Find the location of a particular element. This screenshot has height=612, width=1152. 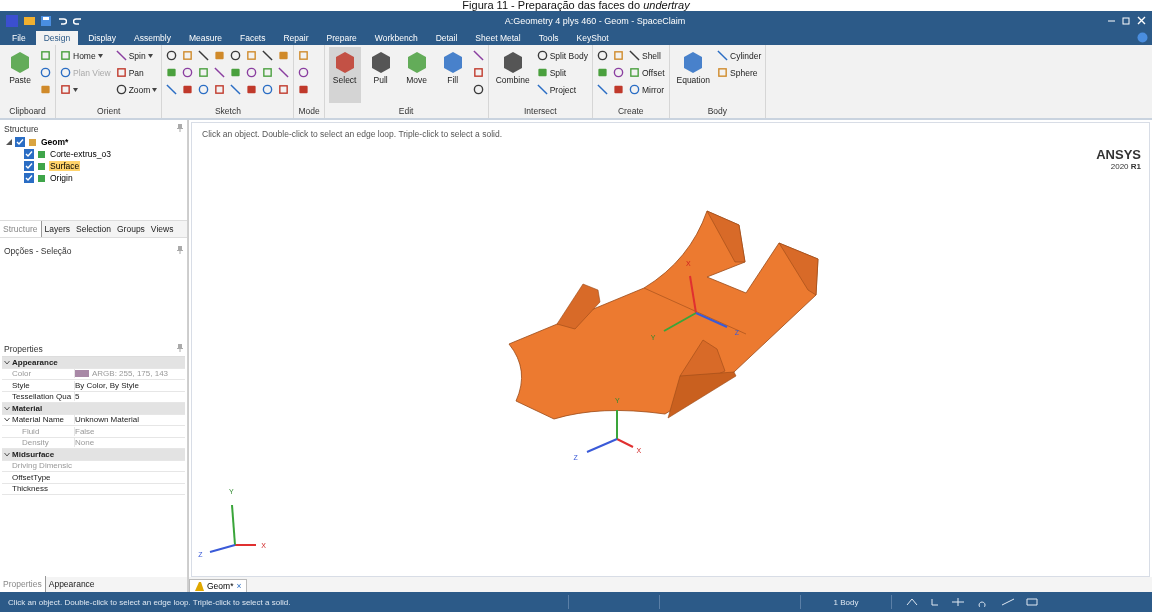

panel-tab: Structure is located at coordinates (21, 229).